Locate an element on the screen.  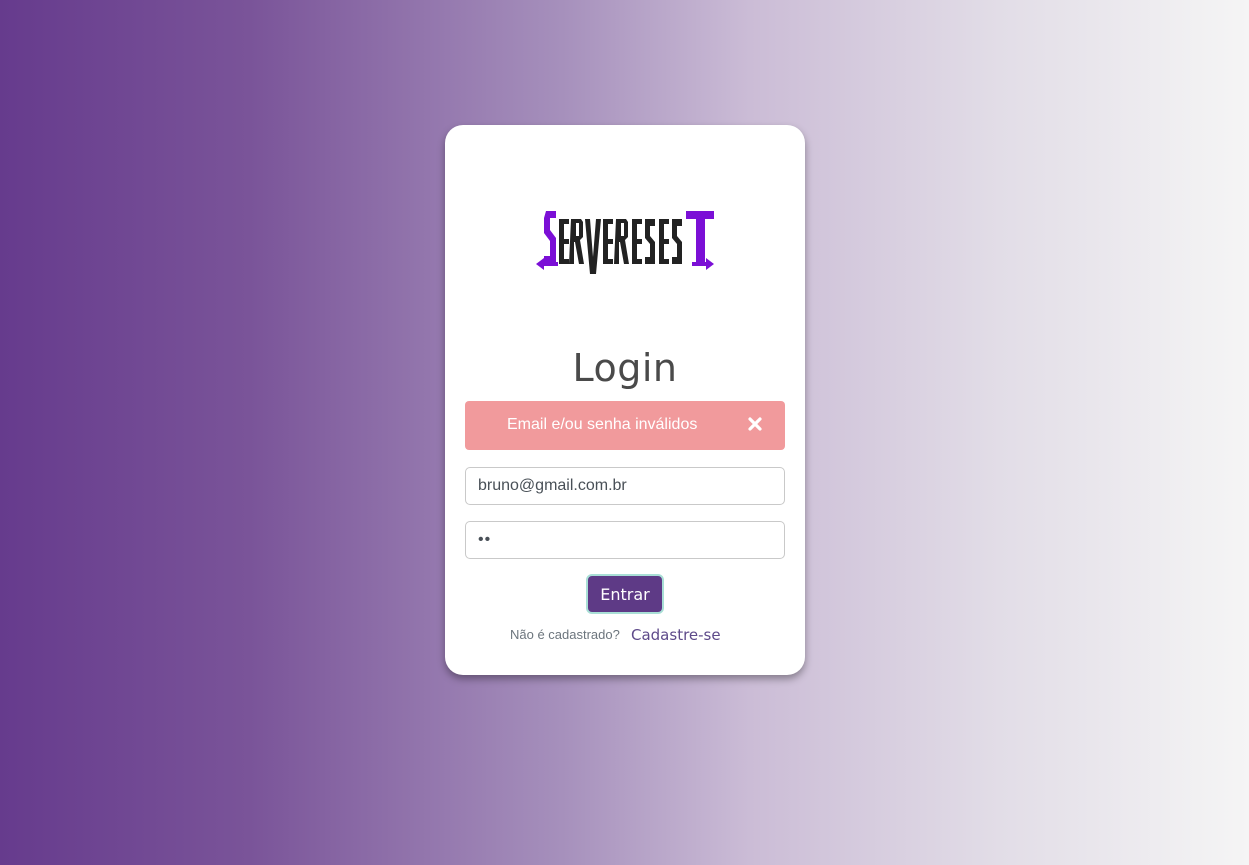
error-alert: Email e/ou senha inválidos is located at coordinates (625, 425).